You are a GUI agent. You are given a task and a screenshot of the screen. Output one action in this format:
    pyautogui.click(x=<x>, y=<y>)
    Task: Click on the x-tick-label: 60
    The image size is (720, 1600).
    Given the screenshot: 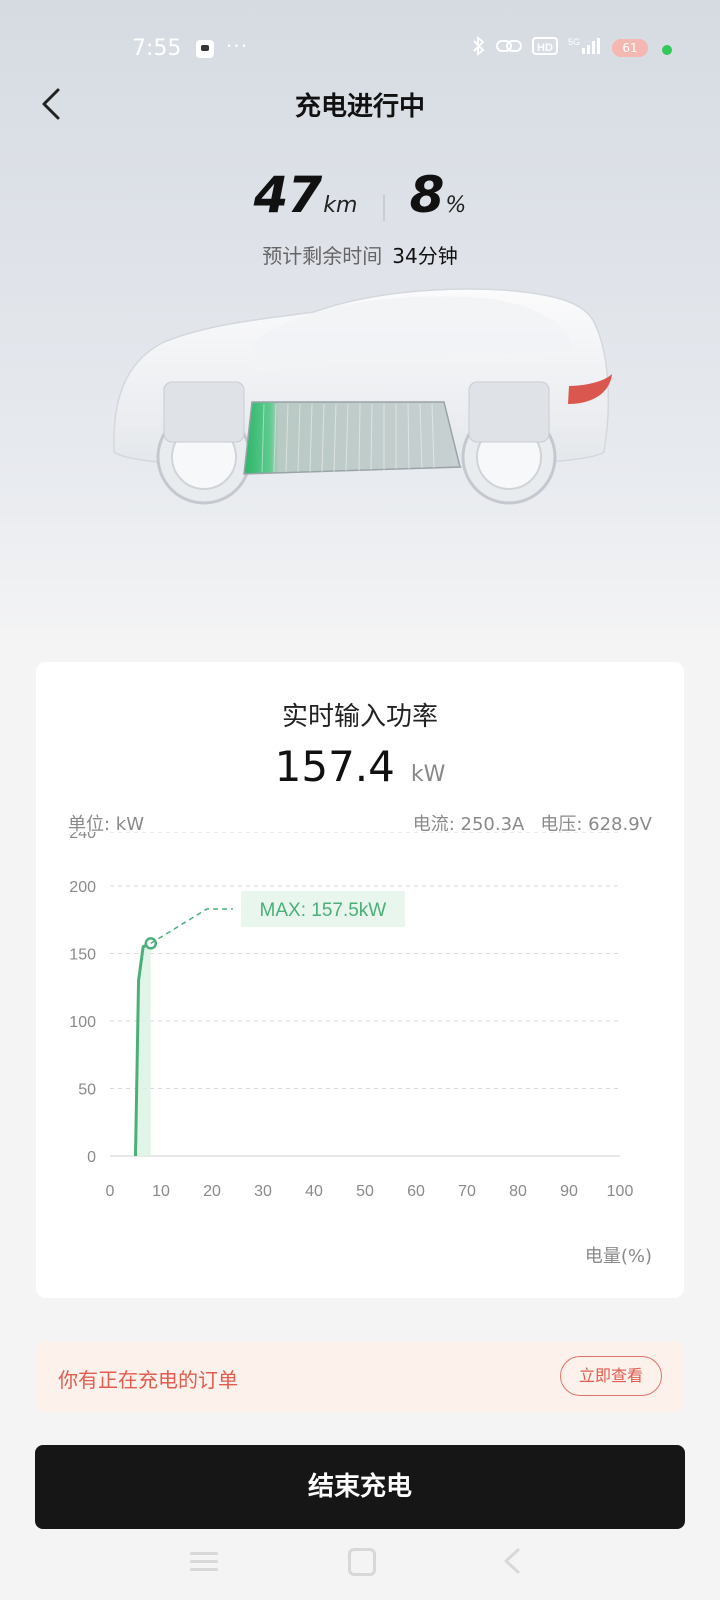 What is the action you would take?
    pyautogui.click(x=416, y=1191)
    